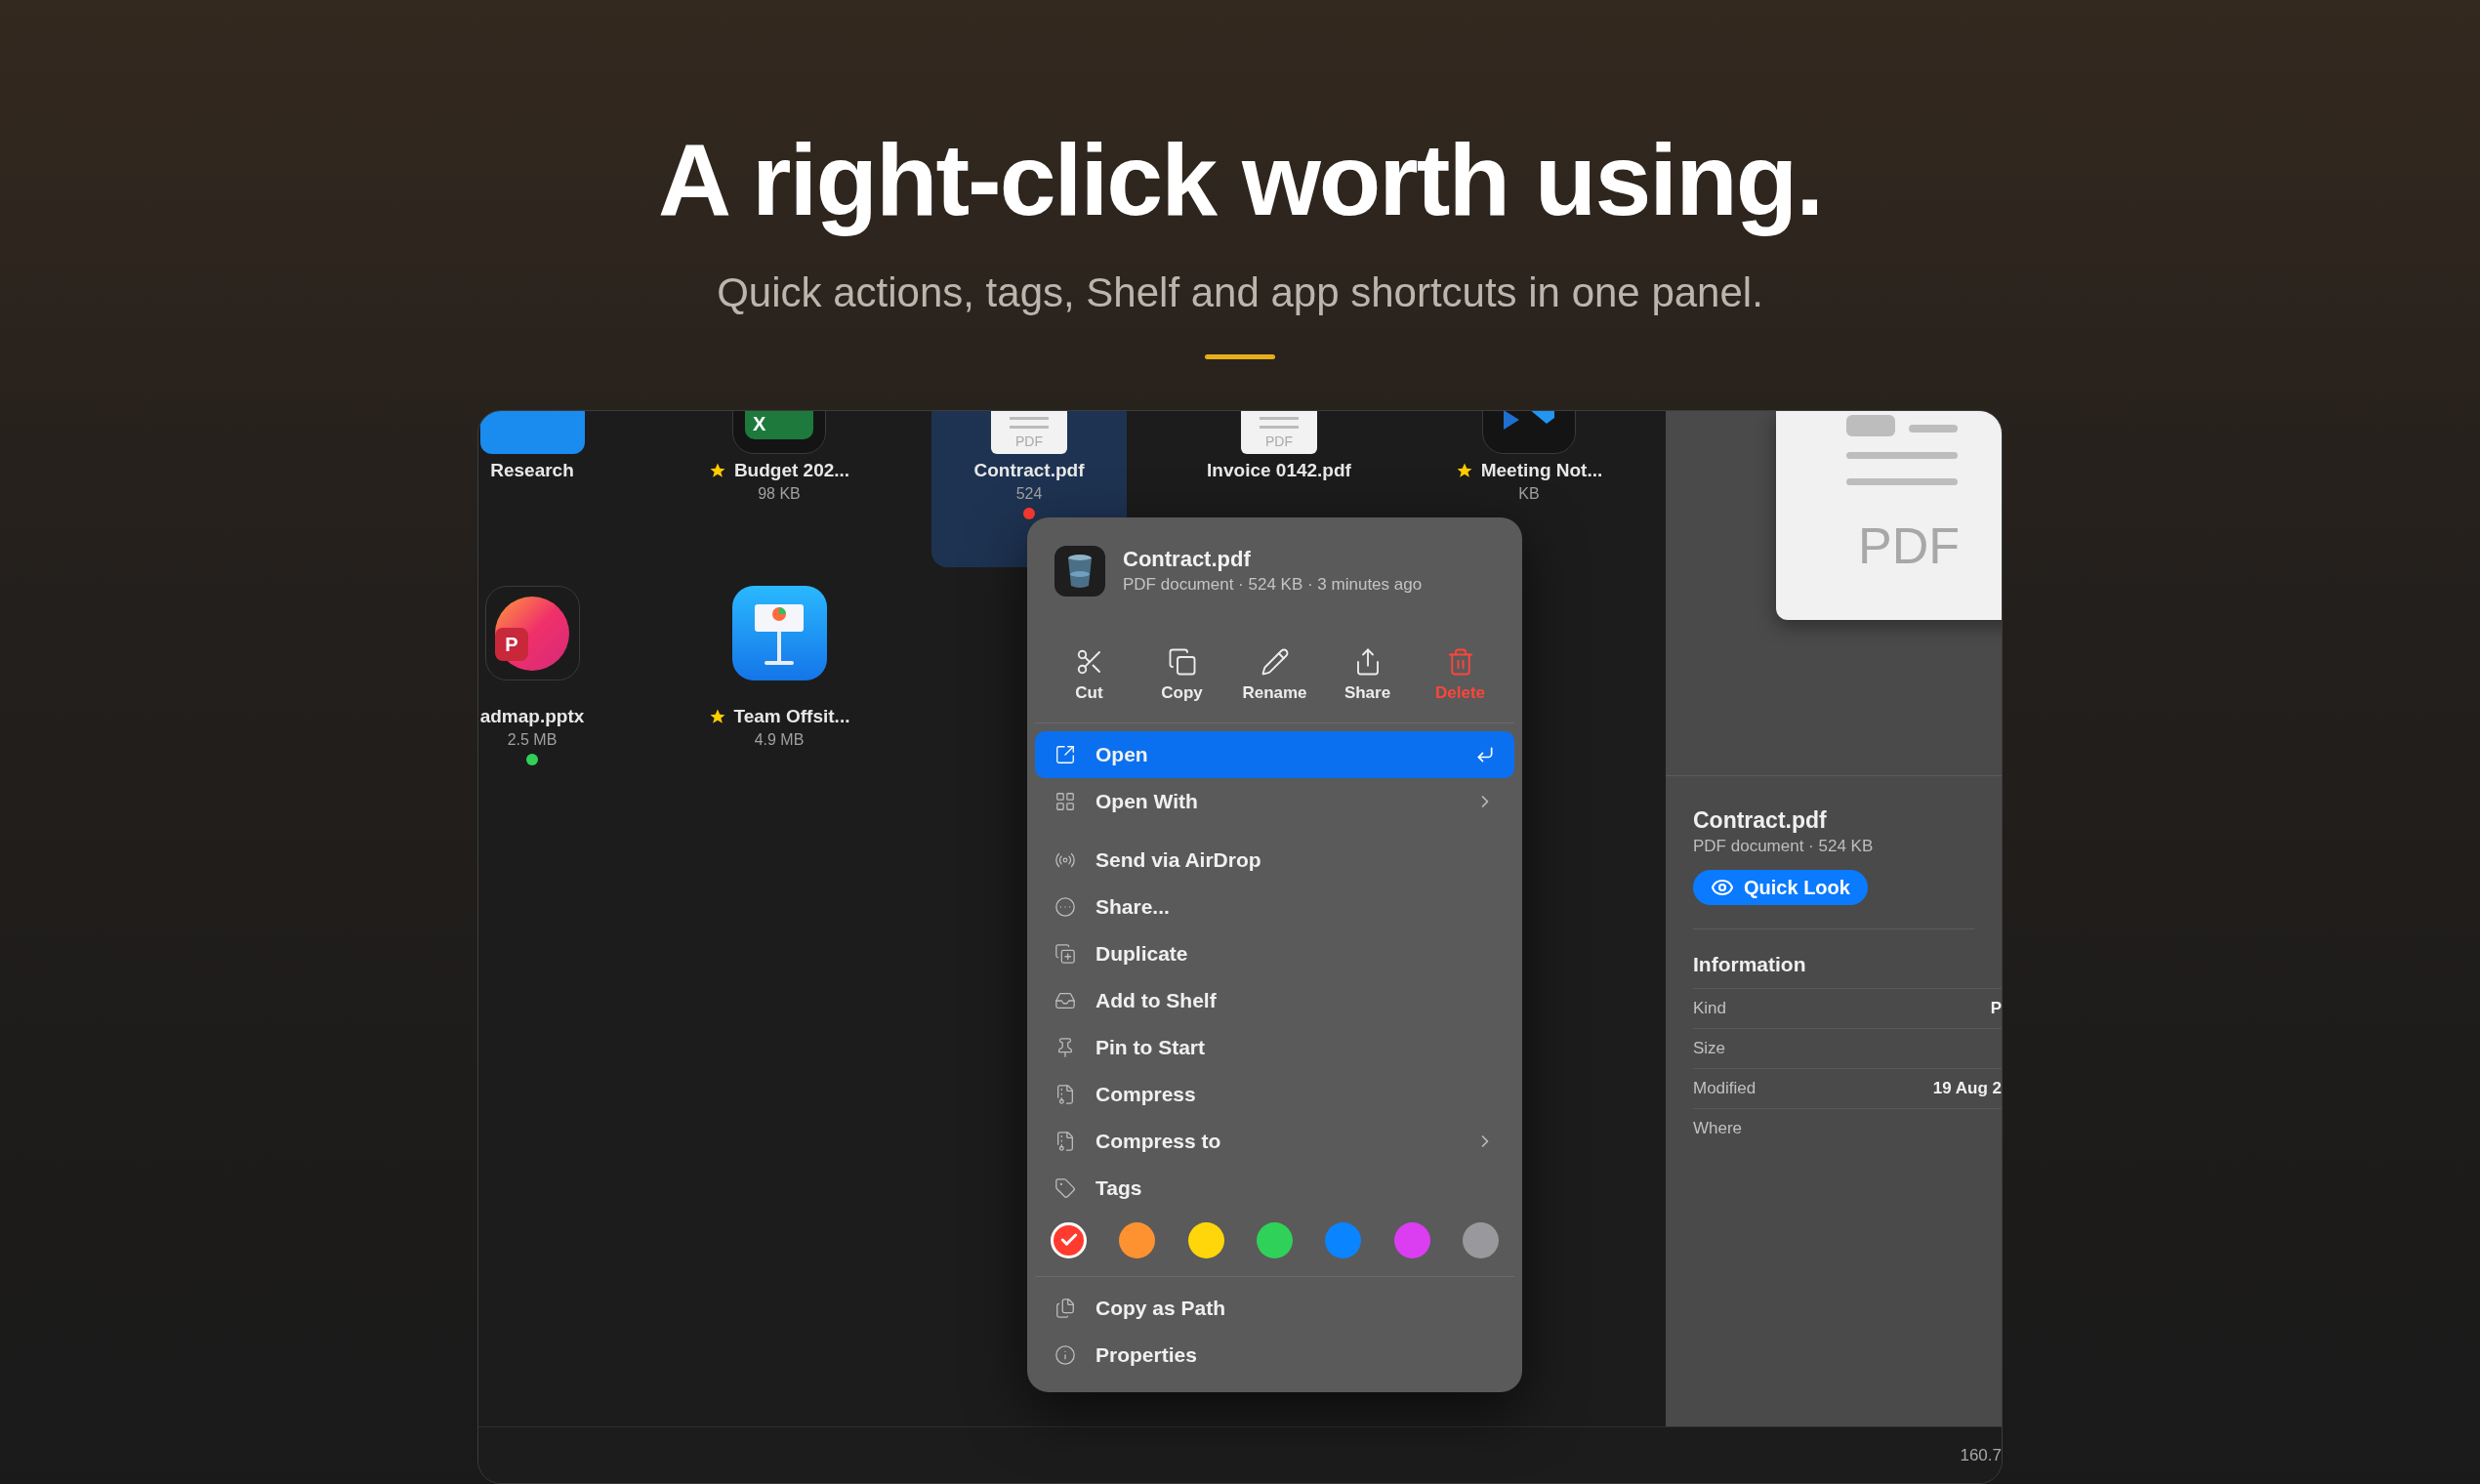 Image resolution: width=2480 pixels, height=1484 pixels. I want to click on menu-item: Tags, so click(1274, 1188).